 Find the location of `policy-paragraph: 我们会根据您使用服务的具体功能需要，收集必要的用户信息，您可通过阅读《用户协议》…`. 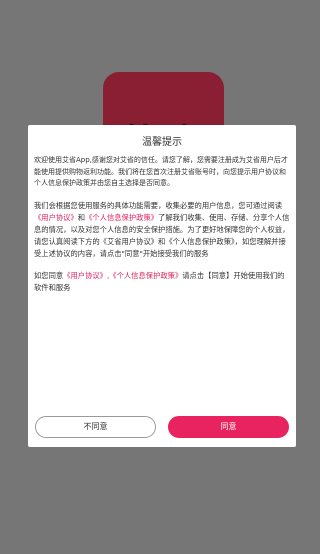

policy-paragraph: 我们会根据您使用服务的具体功能需要，收集必要的用户信息，您可通过阅读《用户协议》… is located at coordinates (162, 230).